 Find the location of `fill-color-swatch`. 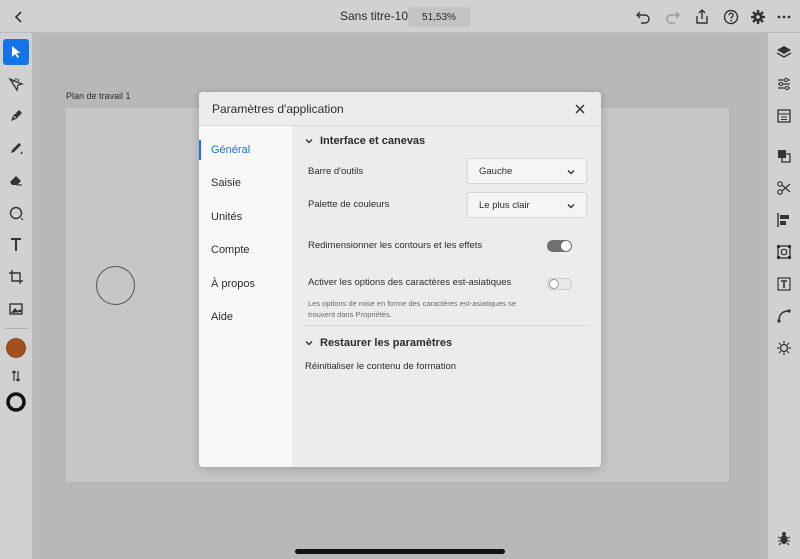

fill-color-swatch is located at coordinates (16, 348).